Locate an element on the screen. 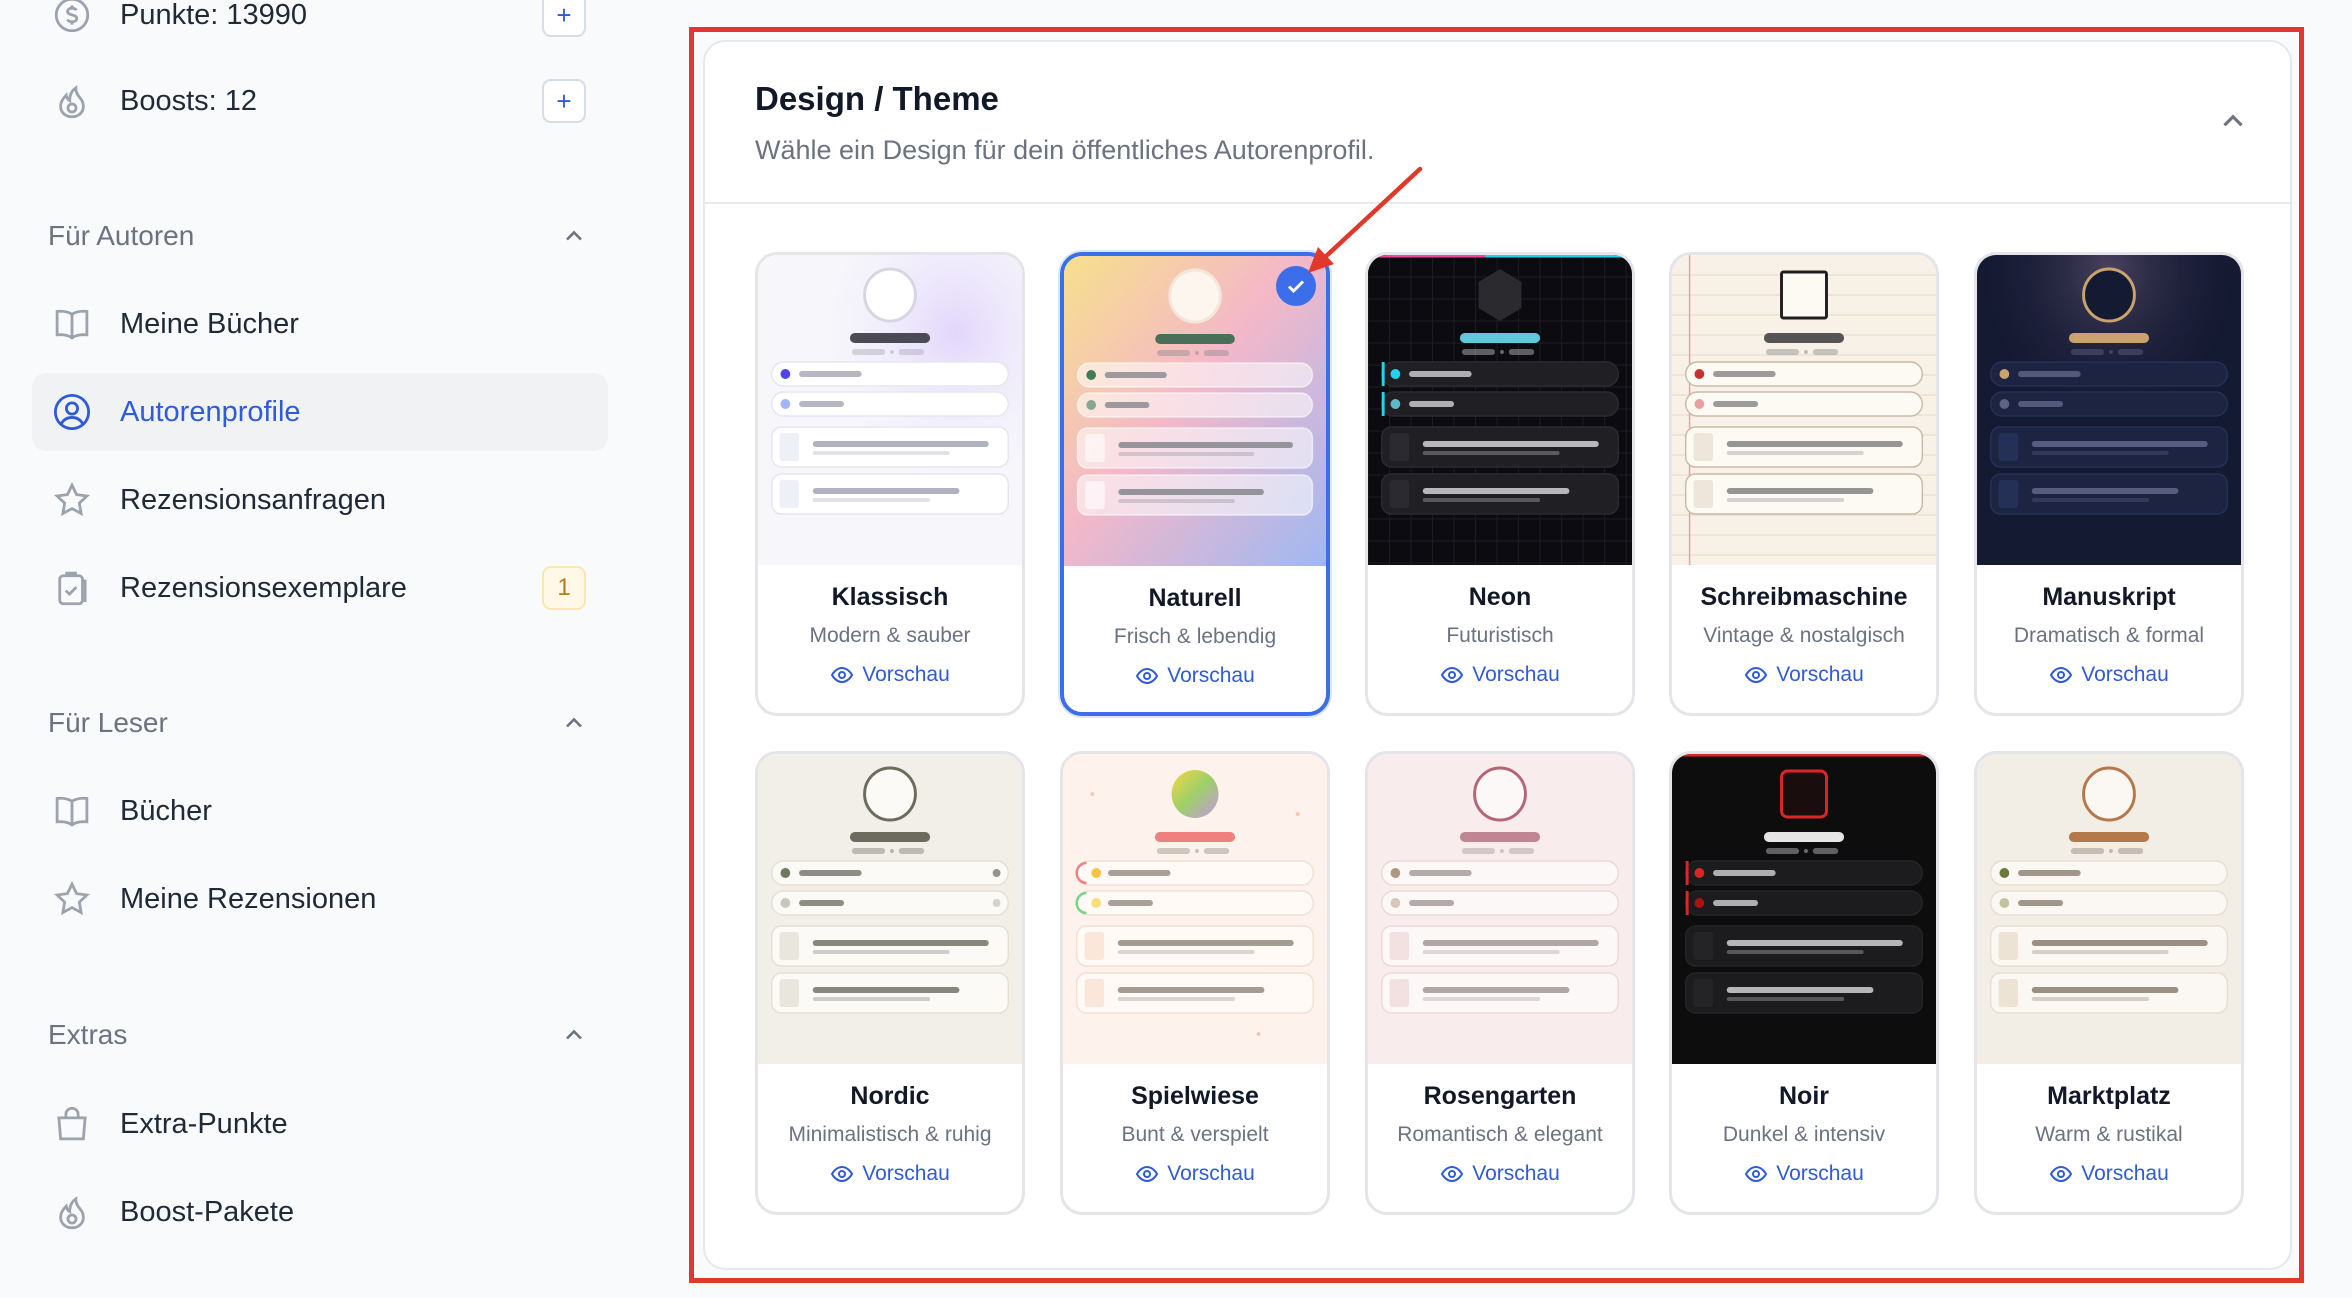  theme-card-rosengarten: Rosengarten Romantisch & elegant Vorschau is located at coordinates (1500, 983).